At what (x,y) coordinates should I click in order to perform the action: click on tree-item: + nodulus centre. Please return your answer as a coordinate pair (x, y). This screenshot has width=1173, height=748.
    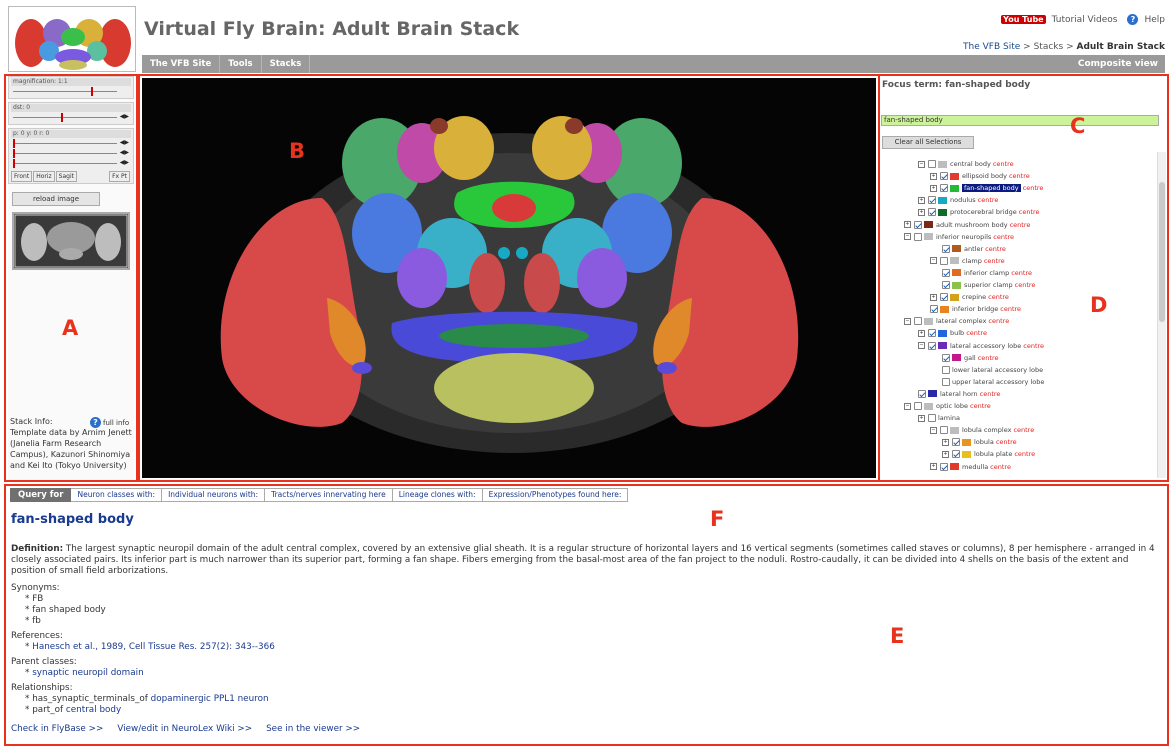
    Looking at the image, I should click on (958, 200).